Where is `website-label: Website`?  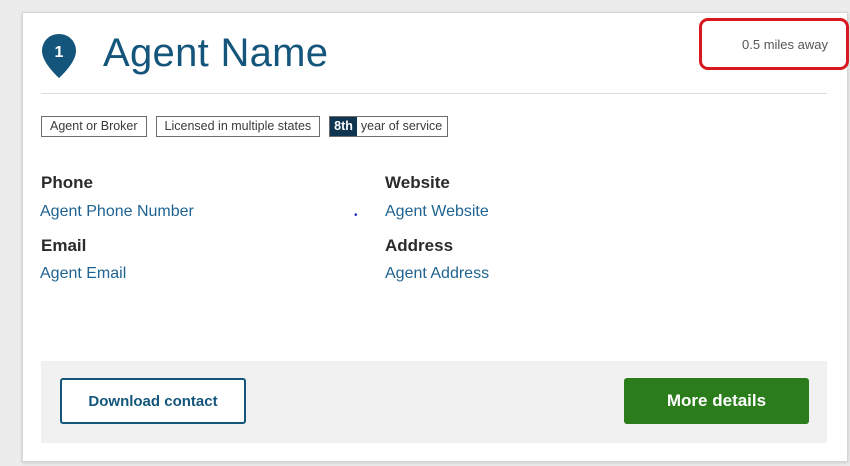 website-label: Website is located at coordinates (417, 182).